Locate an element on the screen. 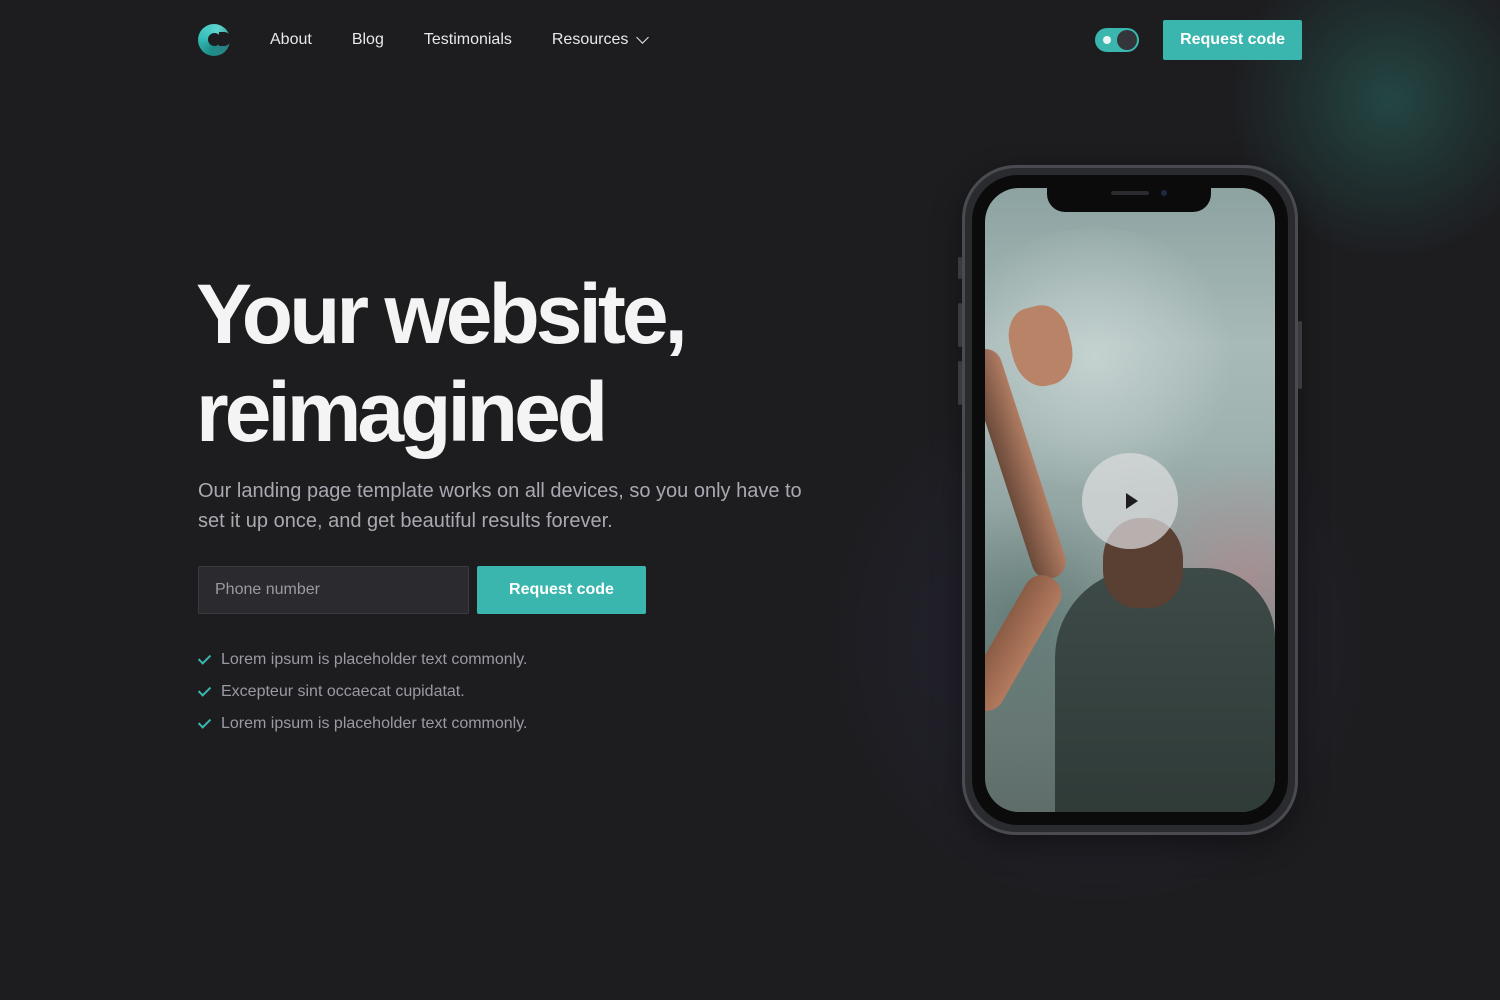  phone-speaker is located at coordinates (1130, 193).